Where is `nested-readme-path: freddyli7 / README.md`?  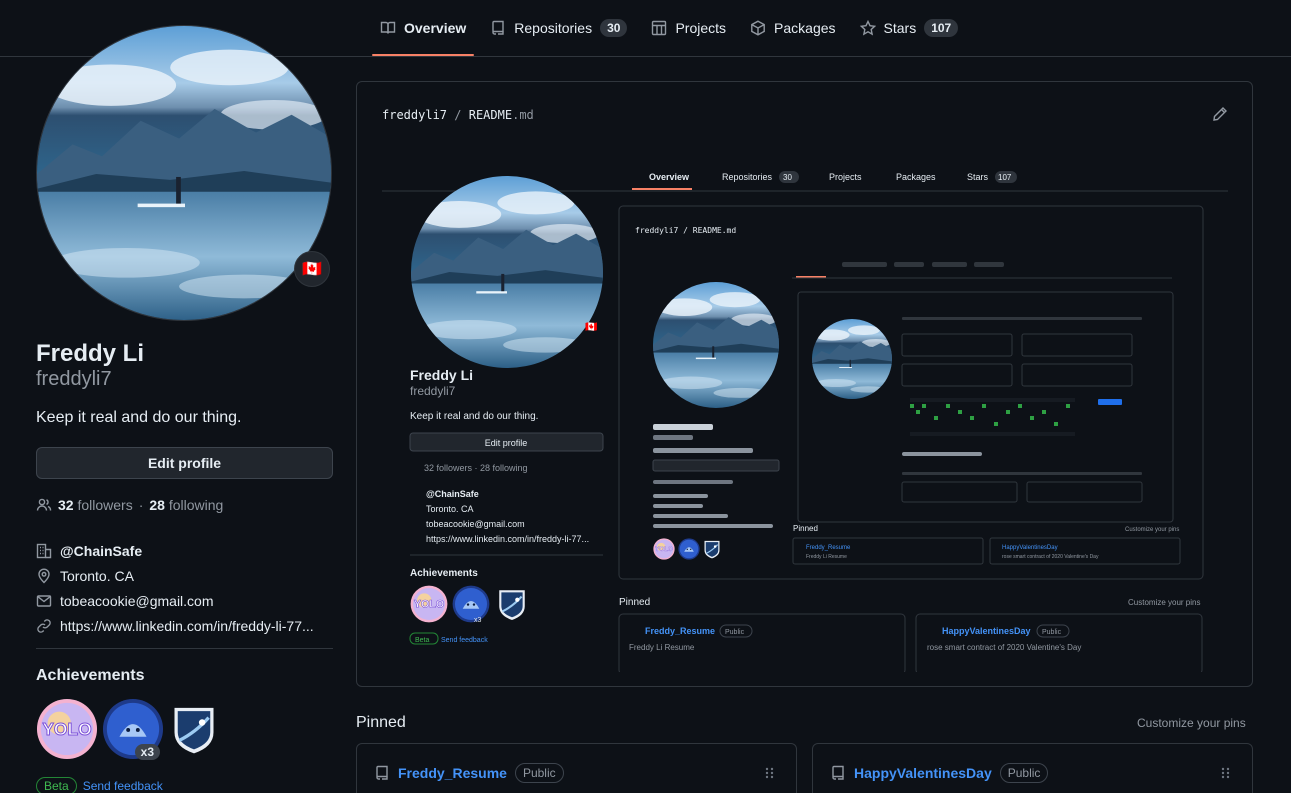 nested-readme-path: freddyli7 / README.md is located at coordinates (685, 230).